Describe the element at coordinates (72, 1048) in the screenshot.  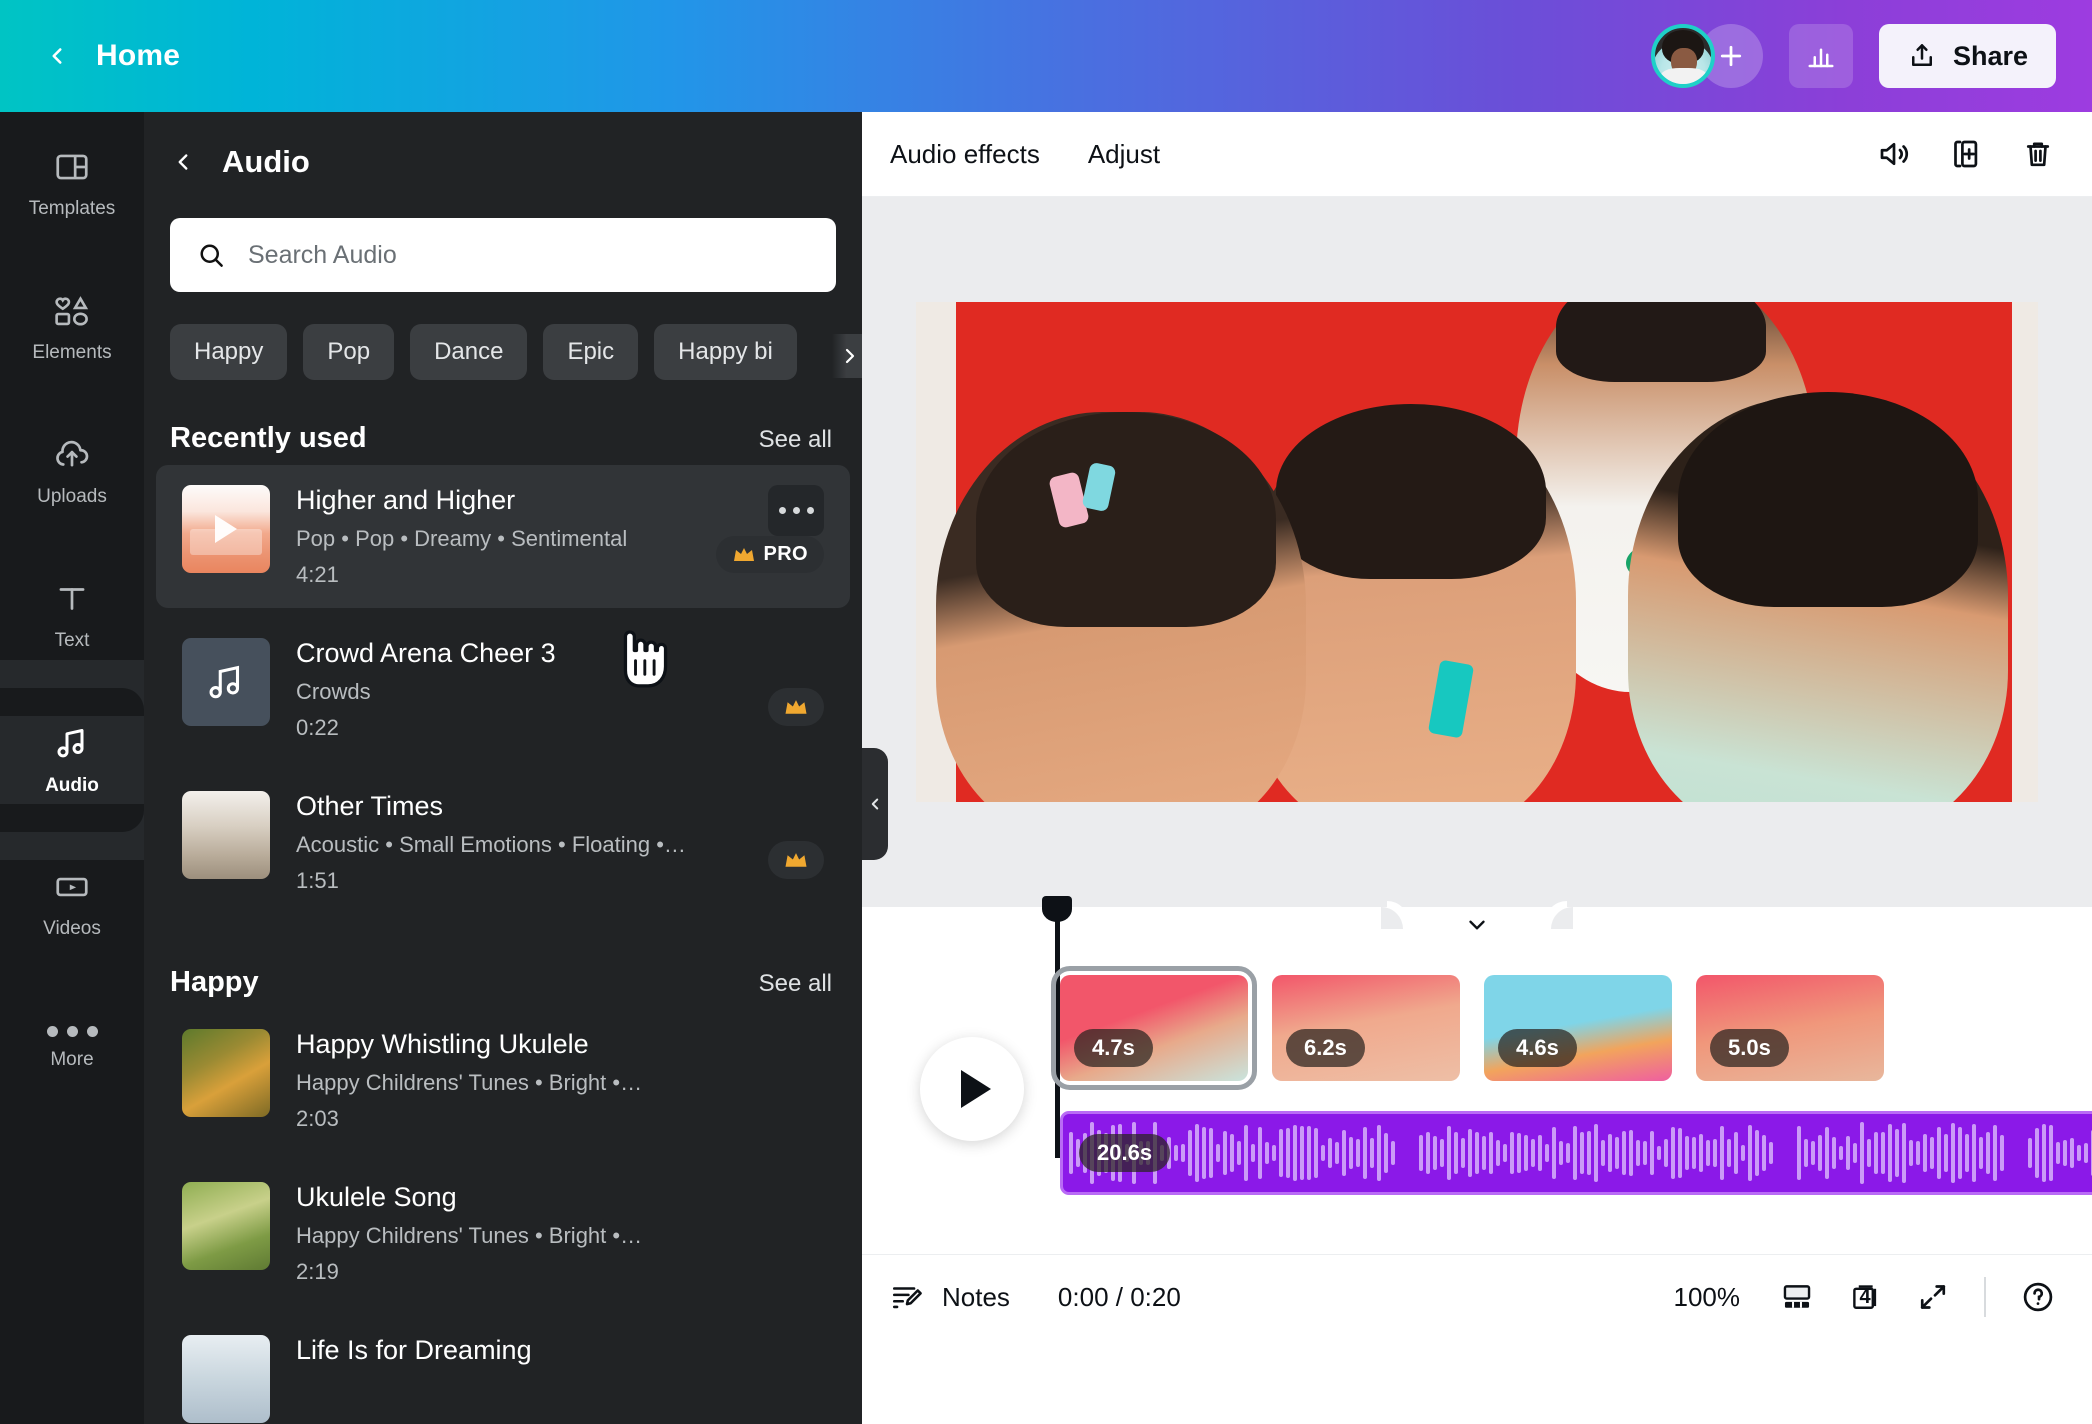
I see `sidebar-item-more: More` at that location.